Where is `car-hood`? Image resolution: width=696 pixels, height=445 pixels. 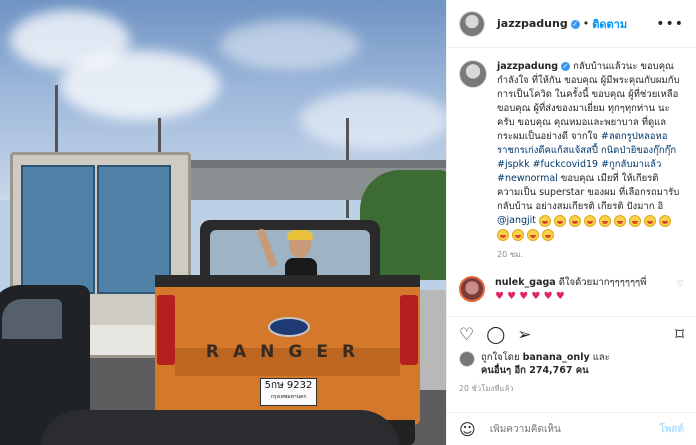
car-hood is located at coordinates (220, 427).